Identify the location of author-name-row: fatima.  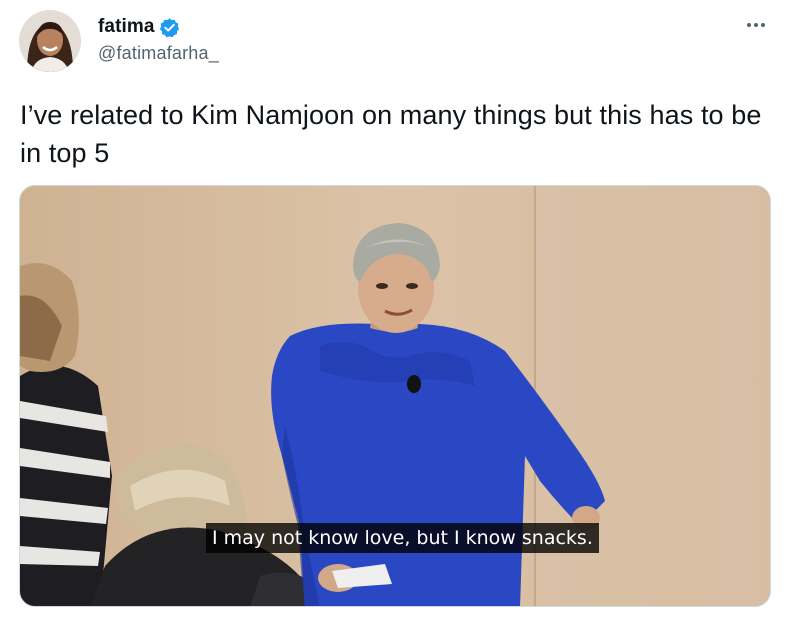
(139, 27).